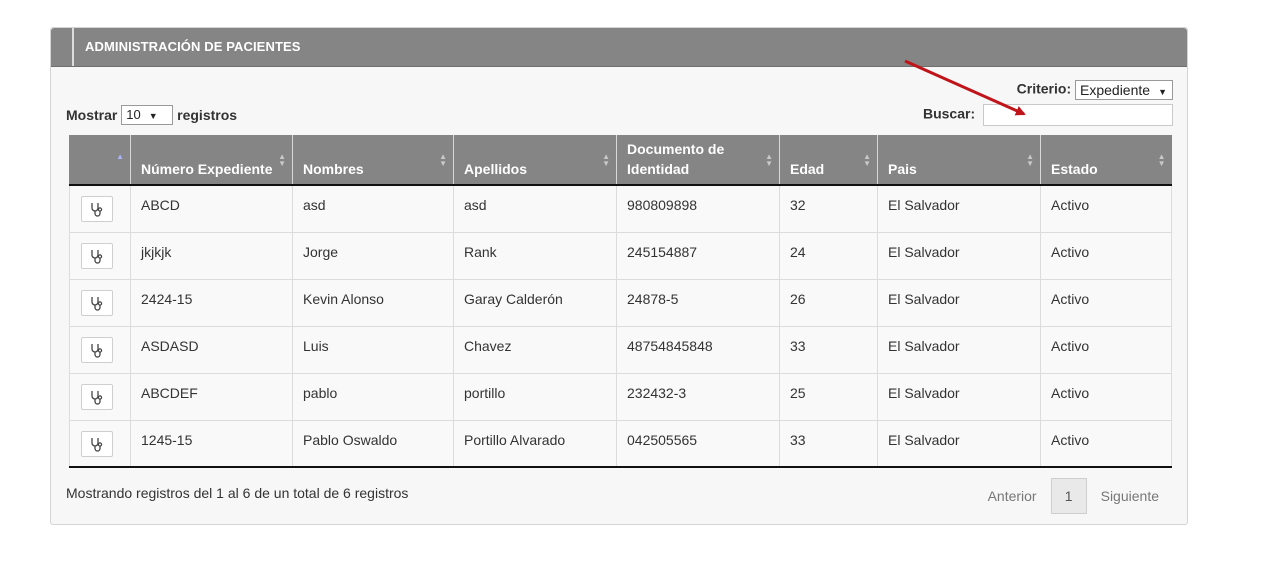 This screenshot has height=577, width=1263. I want to click on cell-documento: 245154887, so click(698, 255).